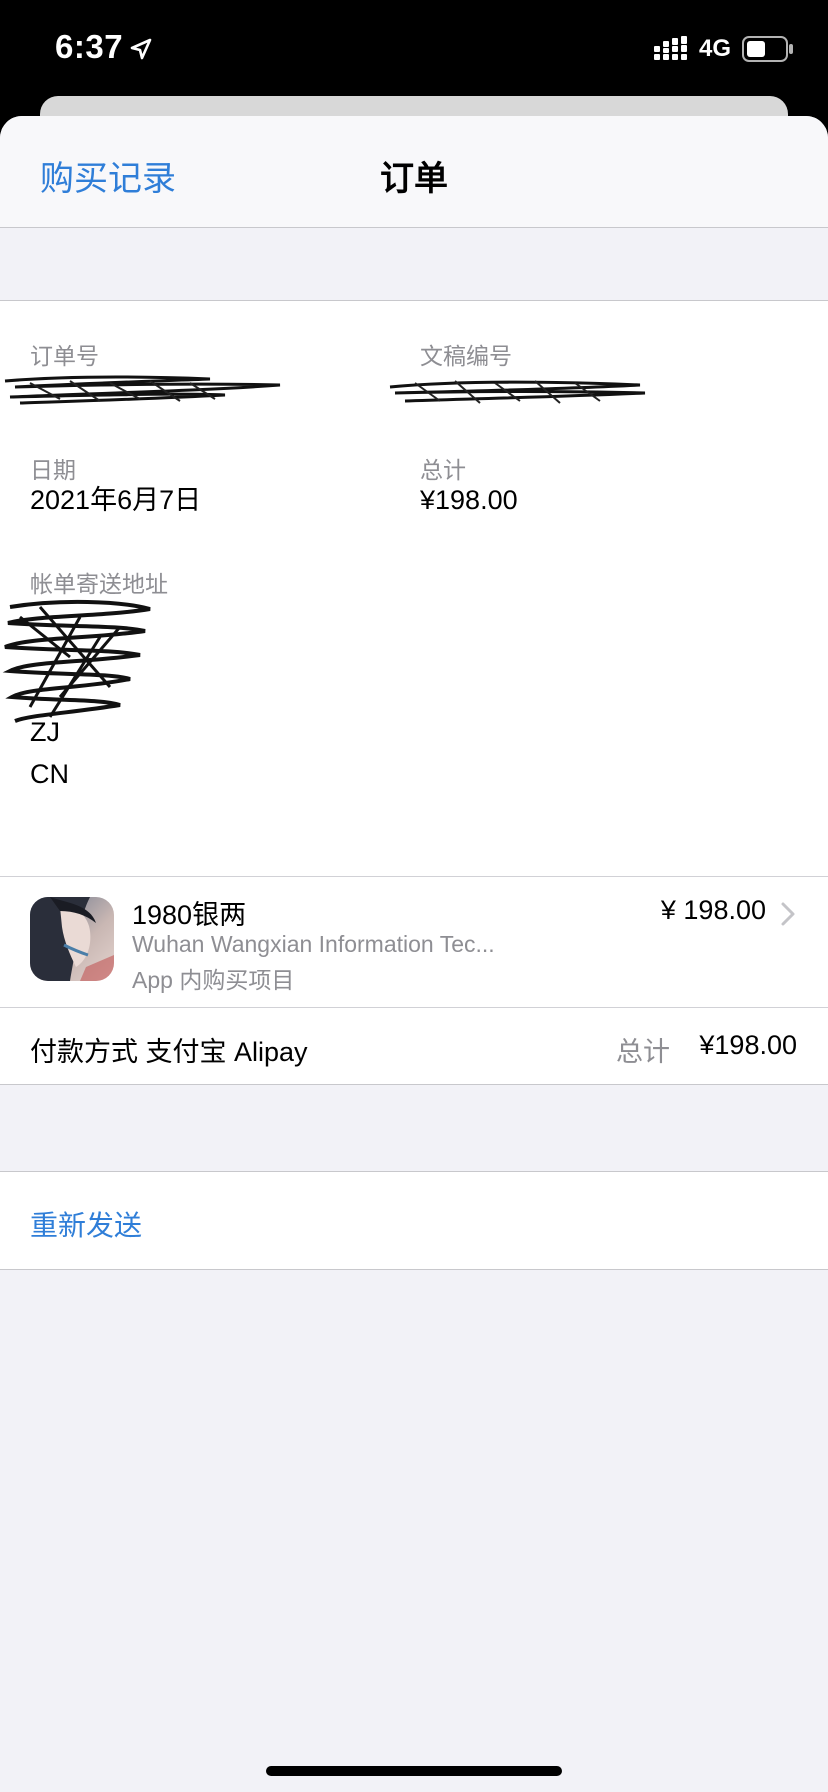  I want to click on payment-row: 付款方式 支付宝 Alipay 总计 ¥198.00, so click(414, 1046).